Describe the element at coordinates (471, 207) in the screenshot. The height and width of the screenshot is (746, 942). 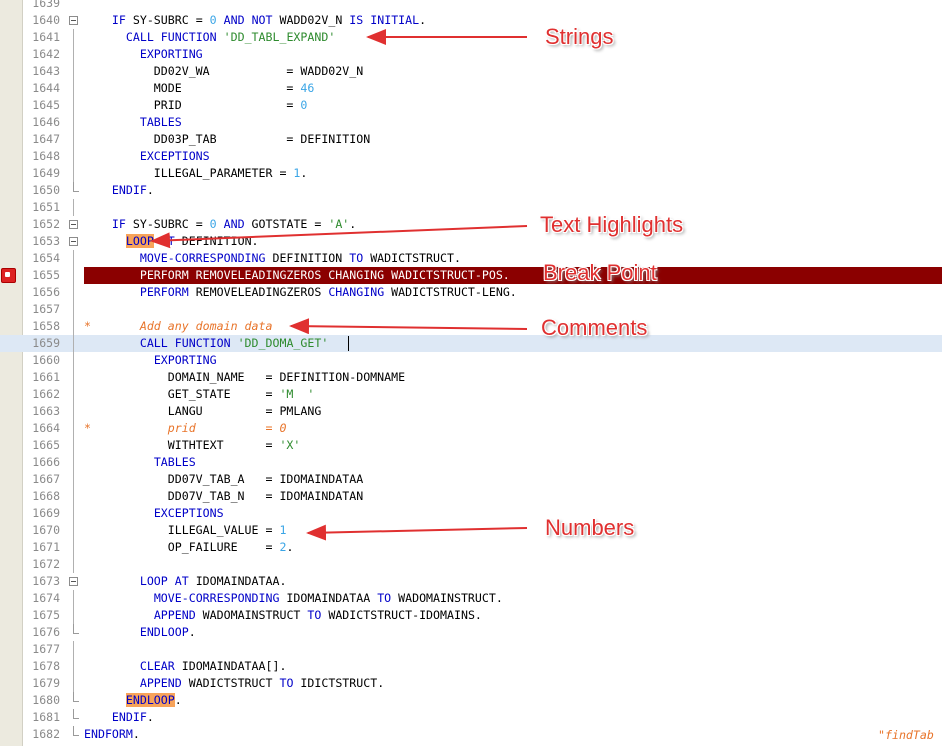
I see `code-line: 1651` at that location.